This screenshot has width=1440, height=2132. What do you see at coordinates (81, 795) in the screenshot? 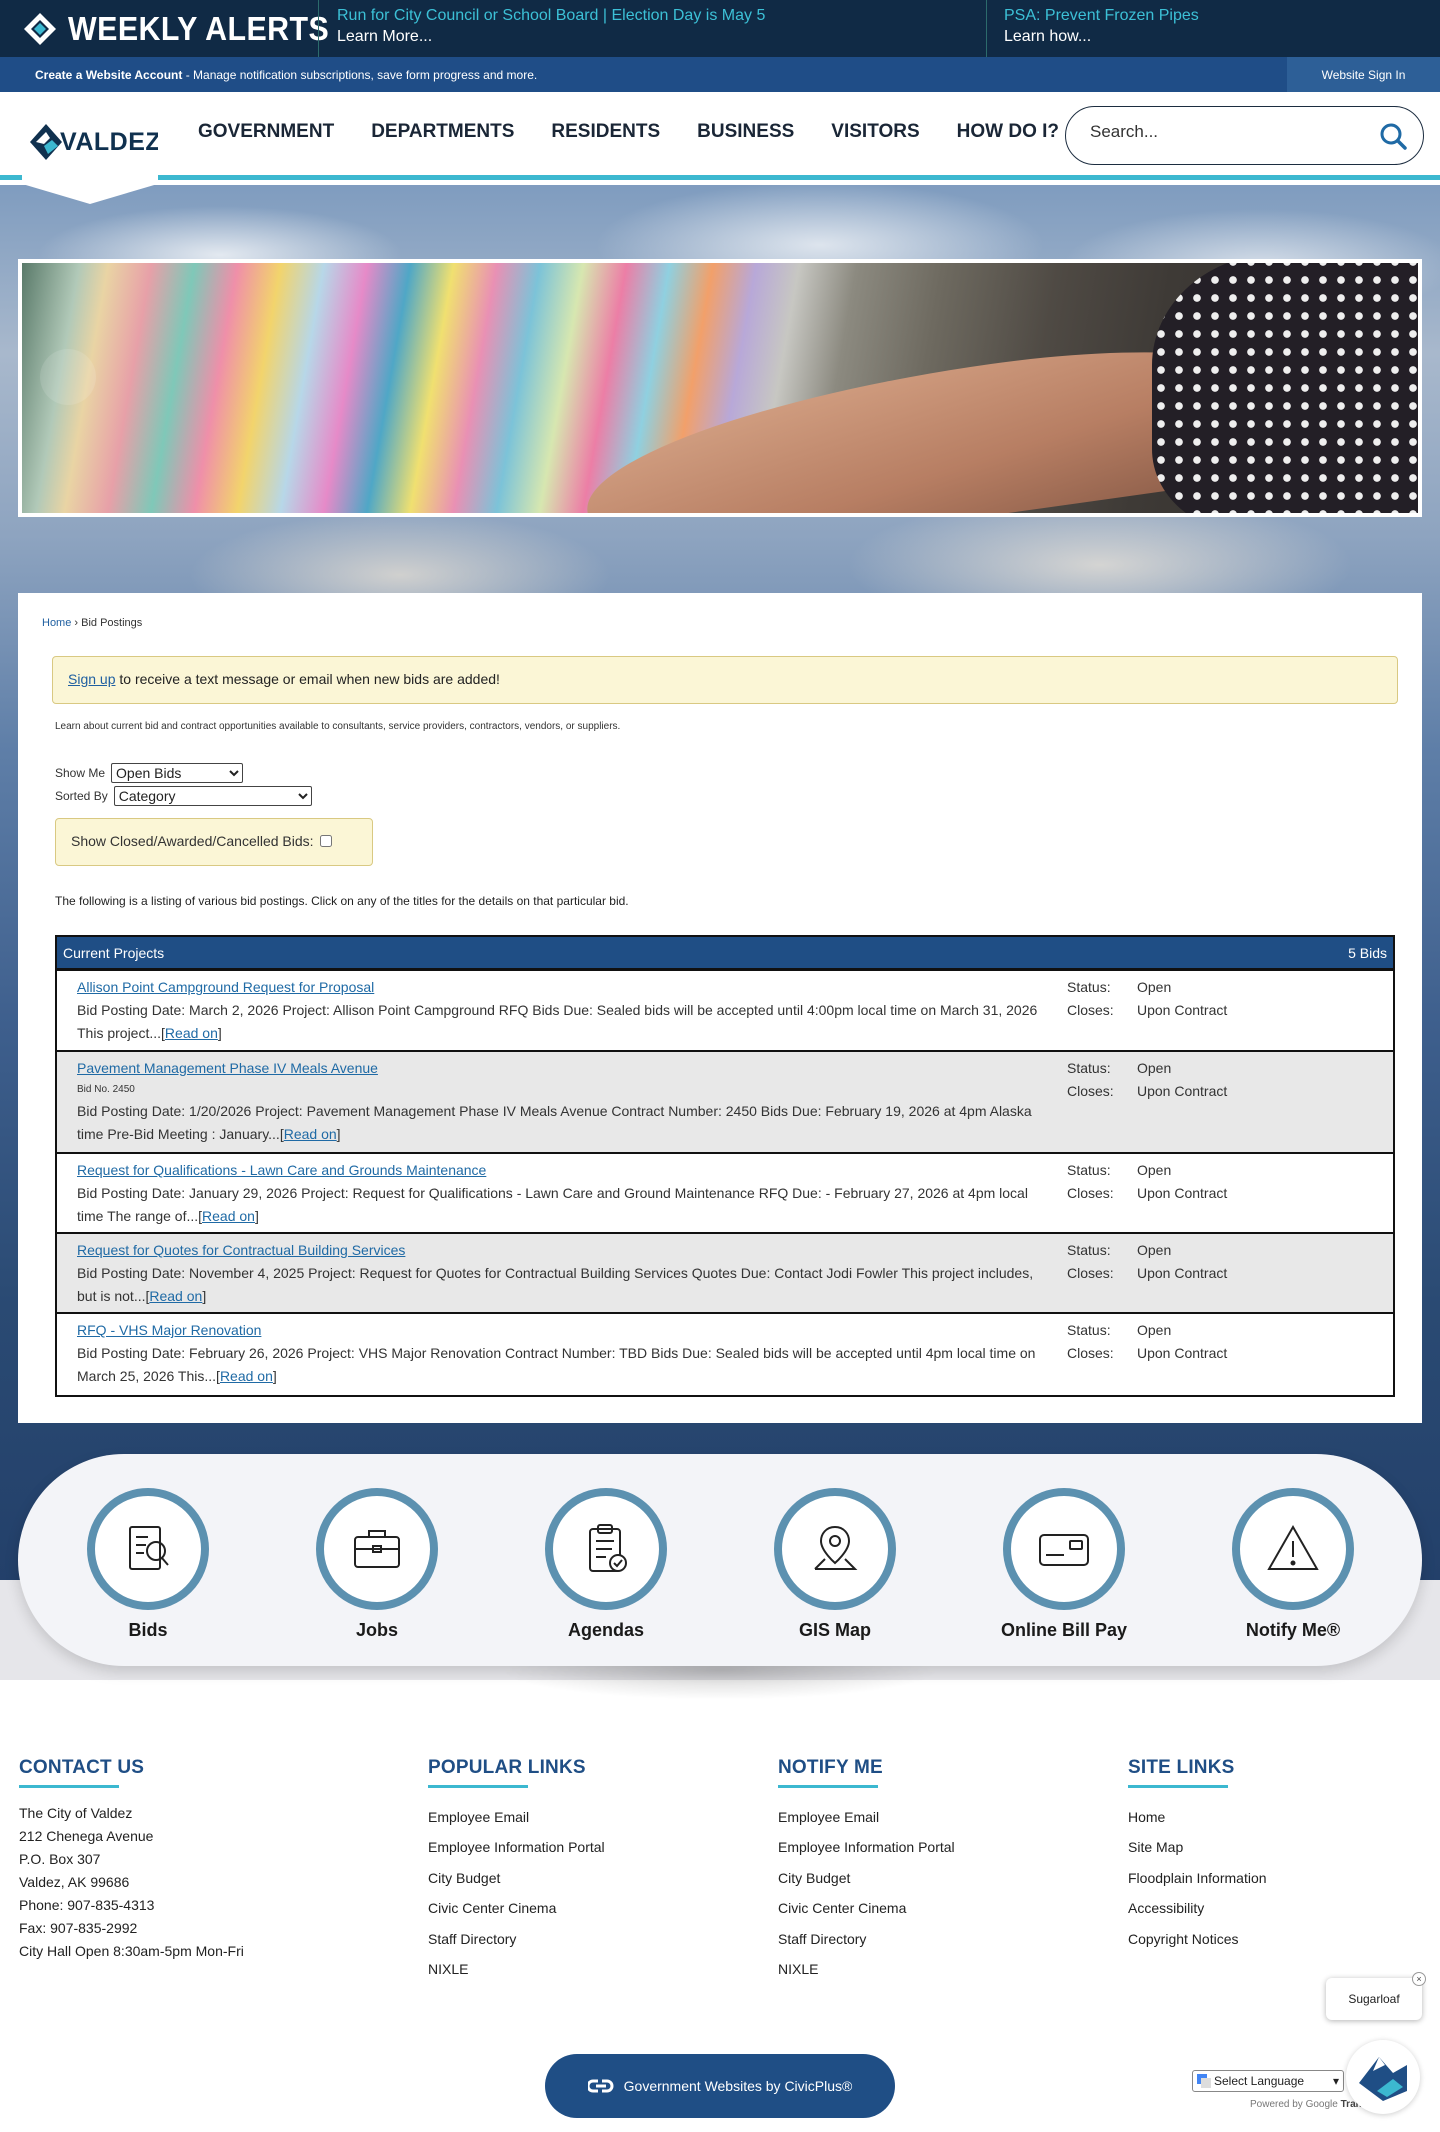
I see `sorted-by-label: Sorted By` at bounding box center [81, 795].